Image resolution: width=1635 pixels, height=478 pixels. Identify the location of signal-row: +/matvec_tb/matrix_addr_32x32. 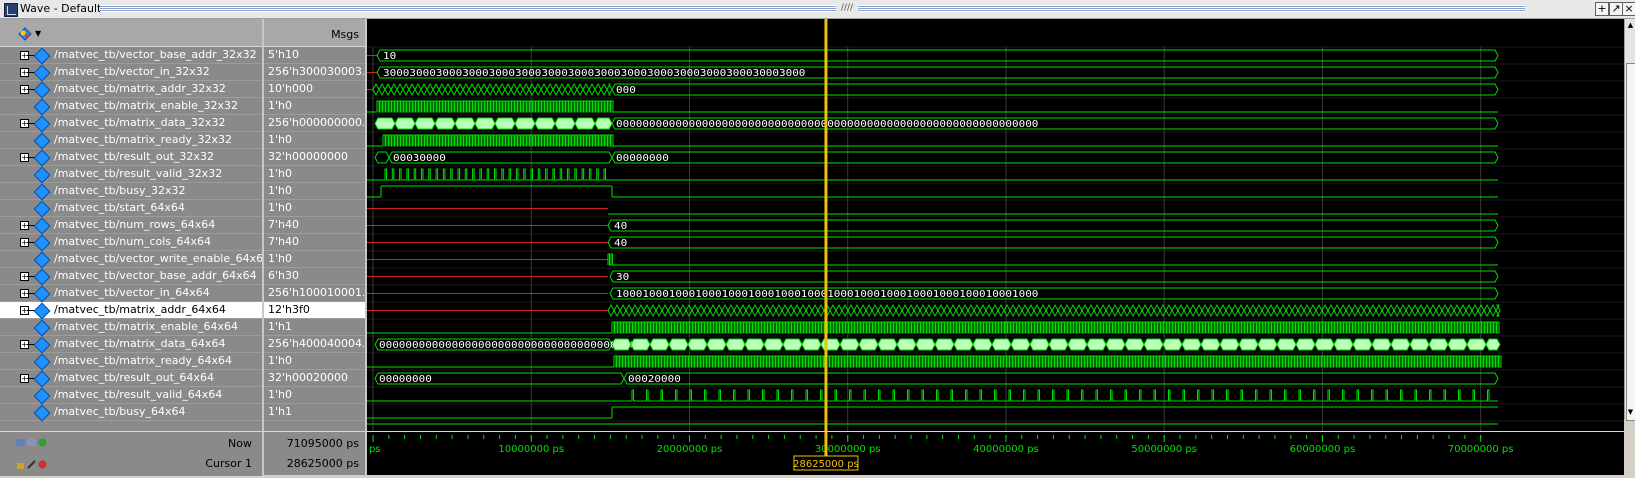
(131, 90).